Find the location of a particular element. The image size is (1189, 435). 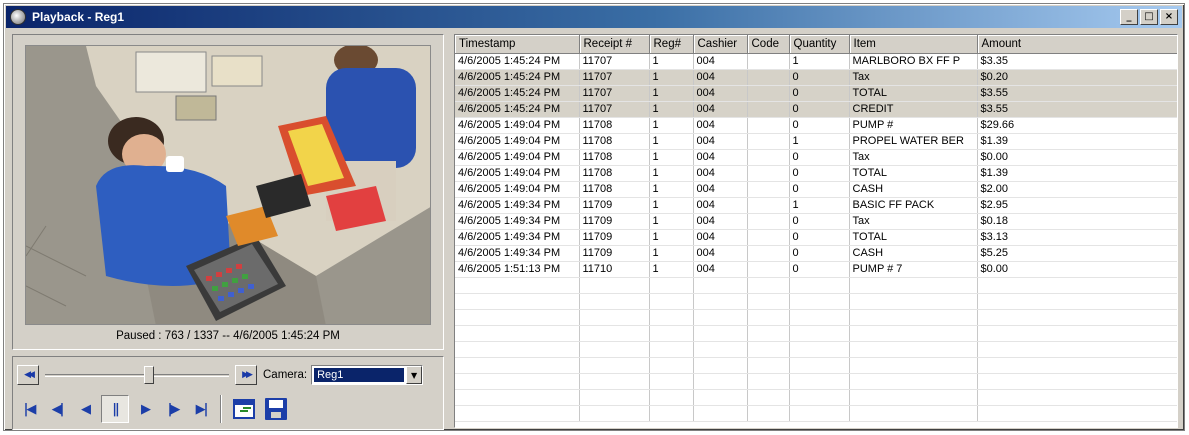

table-cell: TOTAL is located at coordinates (913, 237).